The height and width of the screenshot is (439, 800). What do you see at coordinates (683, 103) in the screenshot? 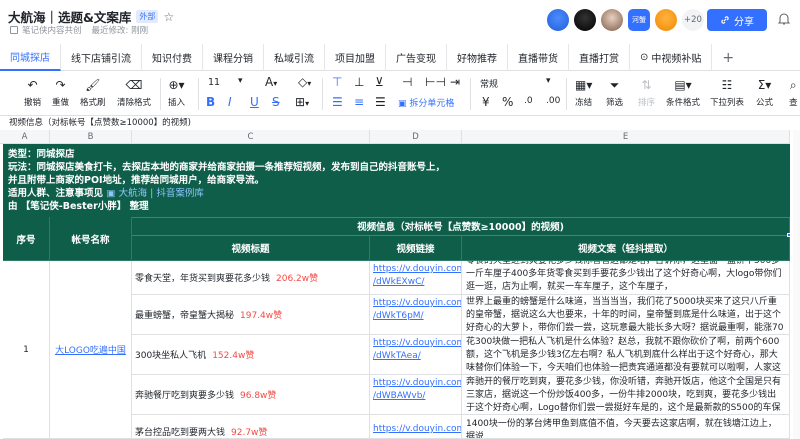
I see `cond-format-label: 条件格式` at bounding box center [683, 103].